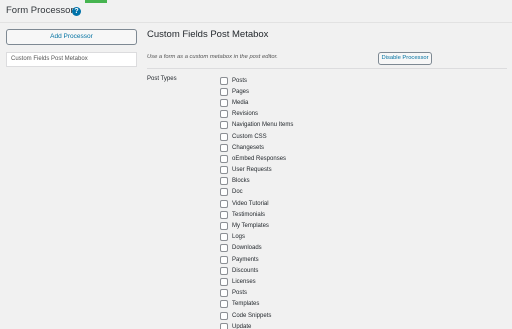 The image size is (512, 329). What do you see at coordinates (259, 158) in the screenshot?
I see `post-type-label: oEmbed Responses` at bounding box center [259, 158].